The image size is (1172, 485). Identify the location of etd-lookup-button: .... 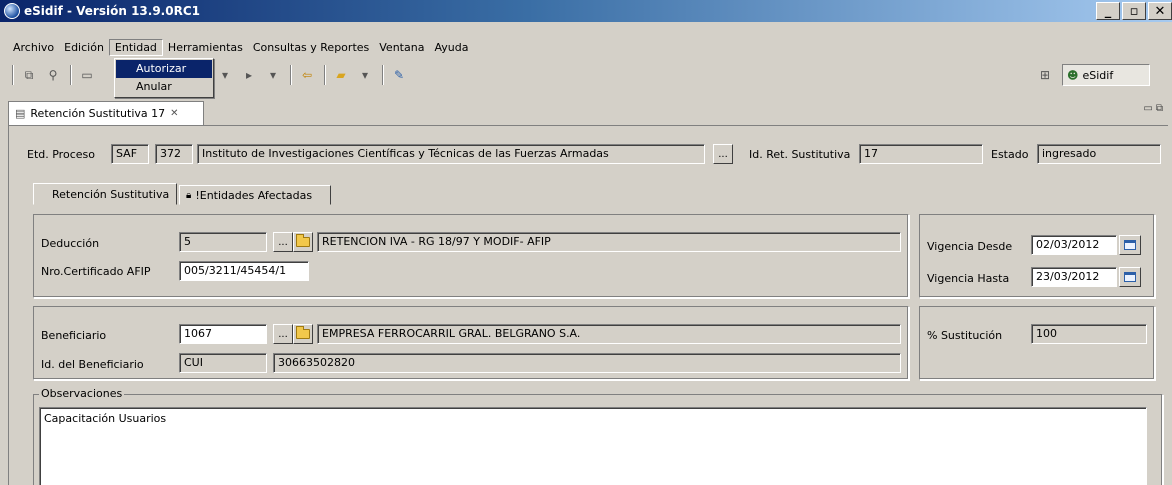
(723, 154).